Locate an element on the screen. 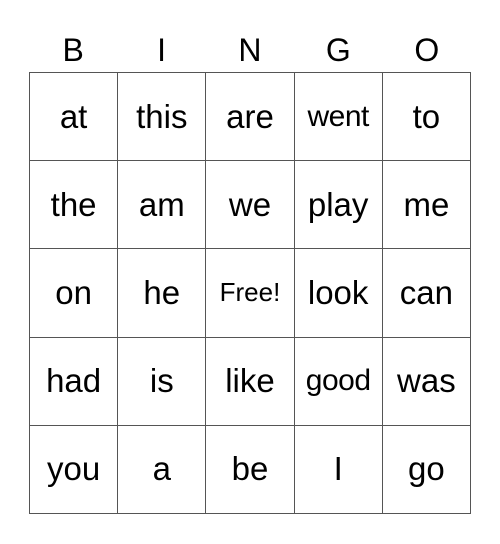  bingo-cell: had is located at coordinates (73, 381).